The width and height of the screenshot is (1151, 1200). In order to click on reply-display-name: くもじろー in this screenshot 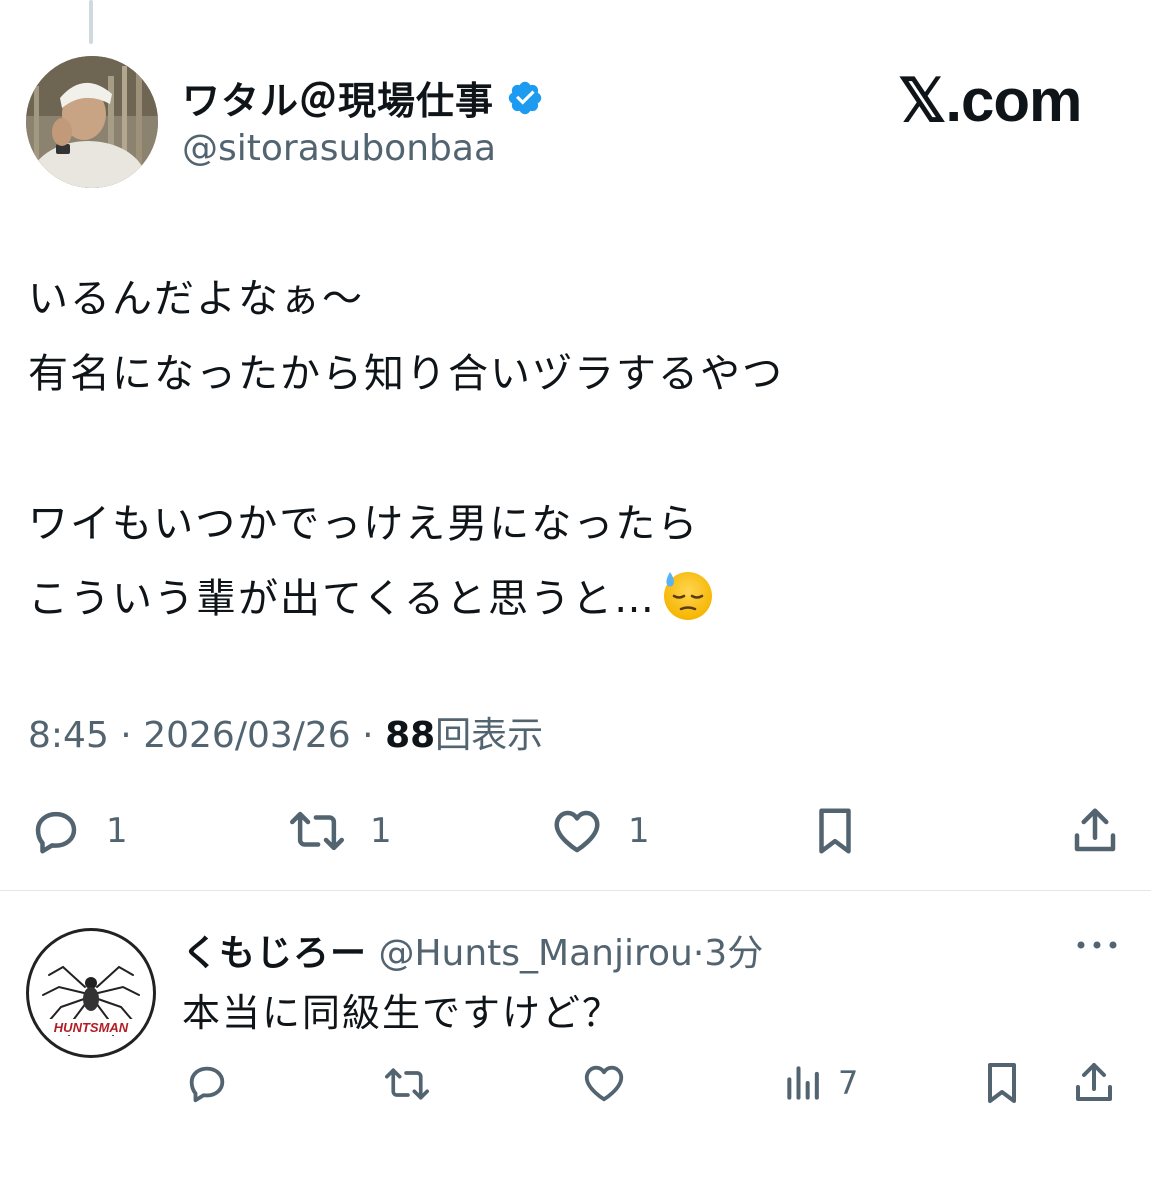, I will do `click(274, 953)`.